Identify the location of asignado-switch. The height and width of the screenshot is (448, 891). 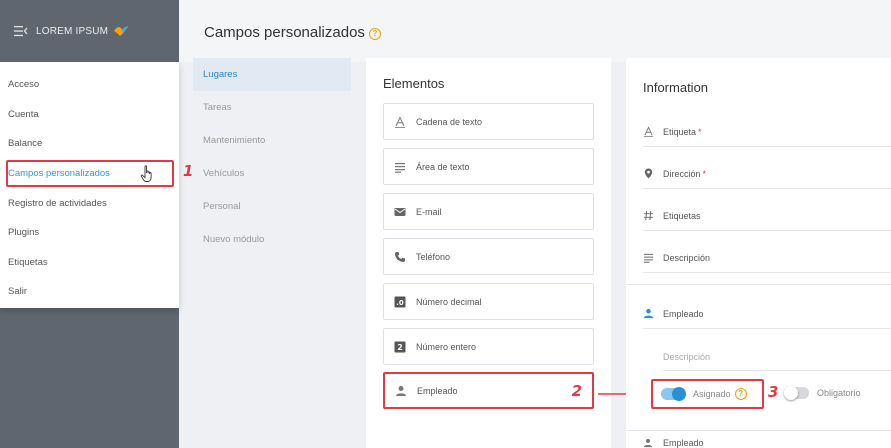
(673, 394).